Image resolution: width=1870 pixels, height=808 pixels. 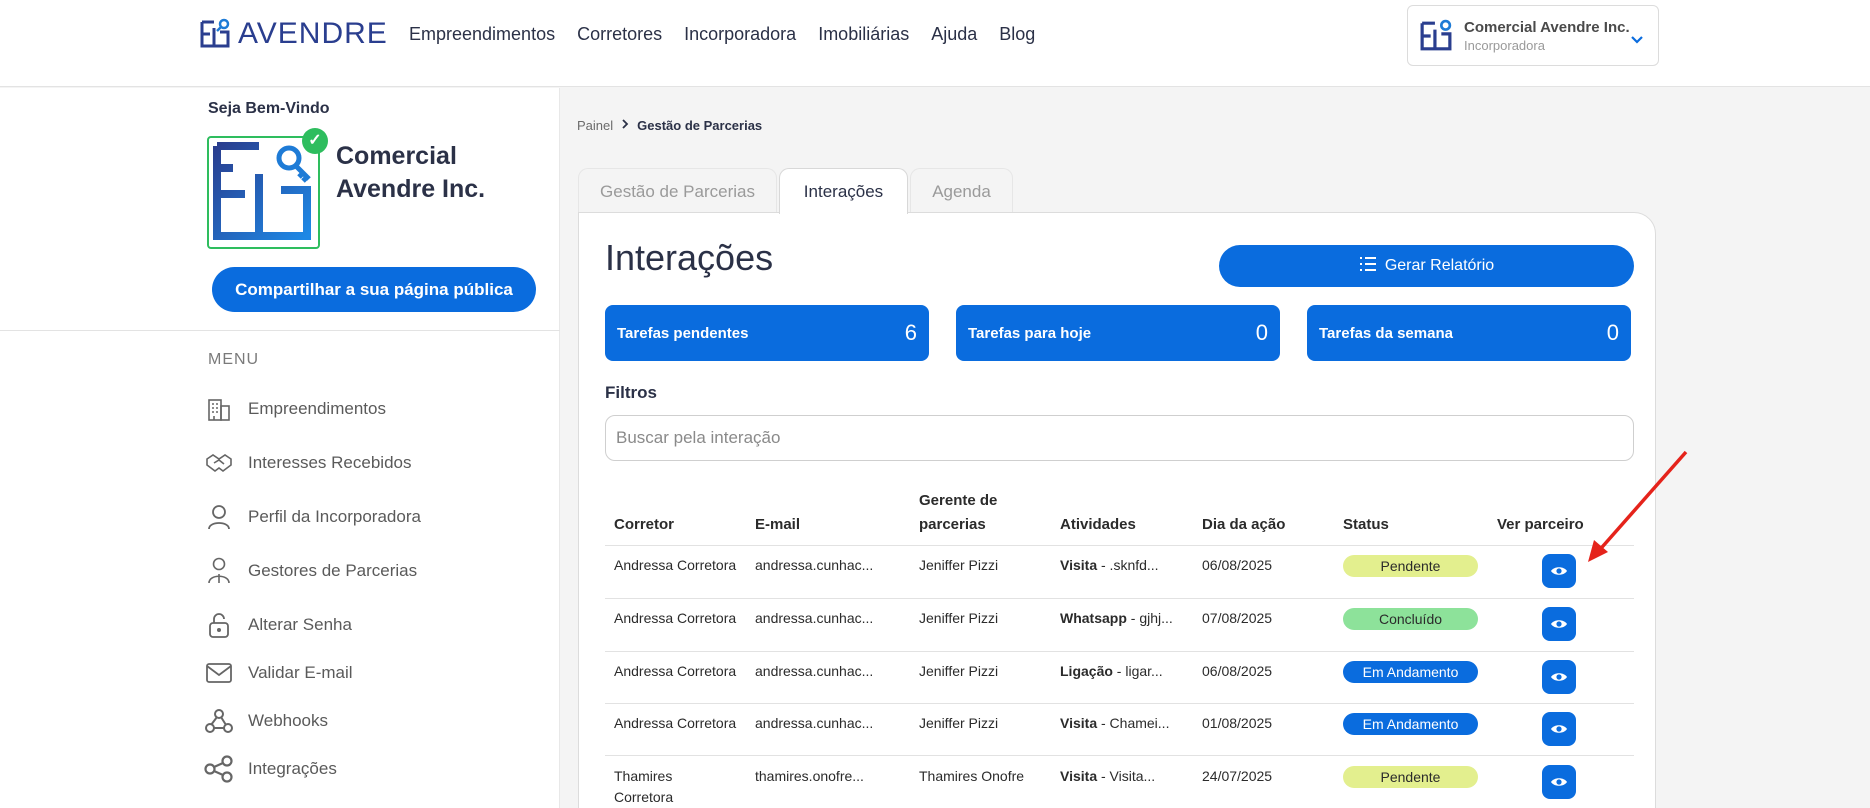 I want to click on cell-gerente: Jeniffer Pizzi, so click(x=959, y=723).